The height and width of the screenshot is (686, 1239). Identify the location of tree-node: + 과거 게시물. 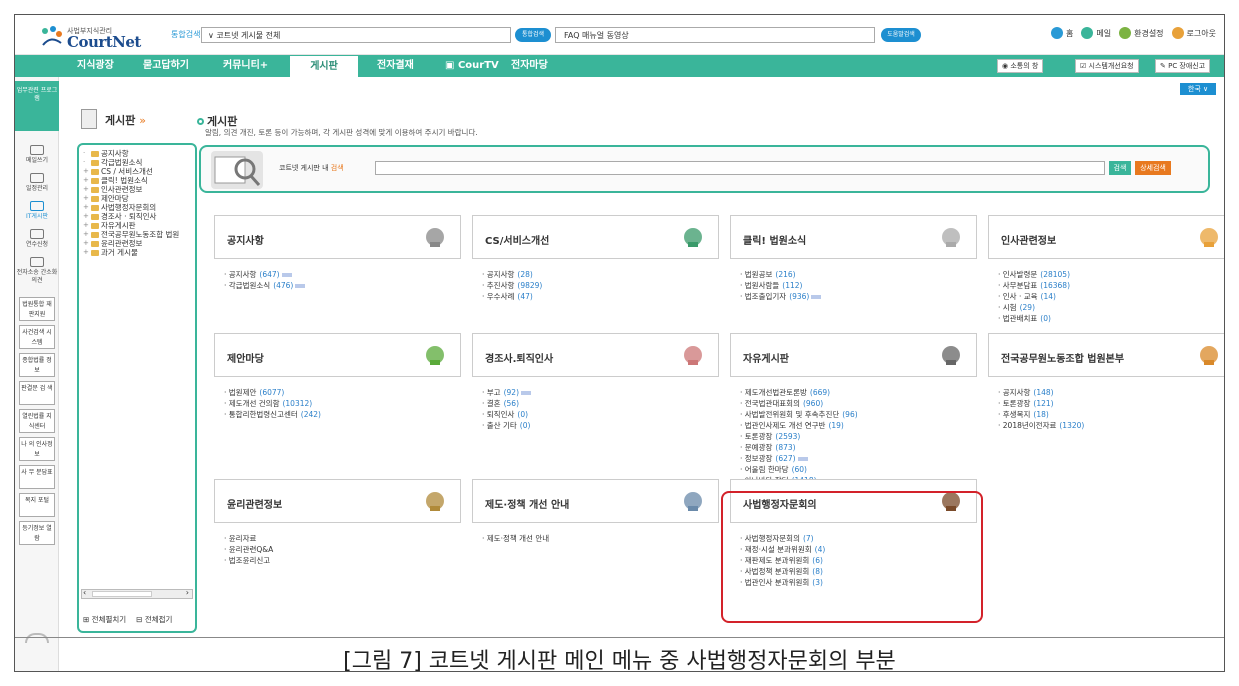
(137, 252).